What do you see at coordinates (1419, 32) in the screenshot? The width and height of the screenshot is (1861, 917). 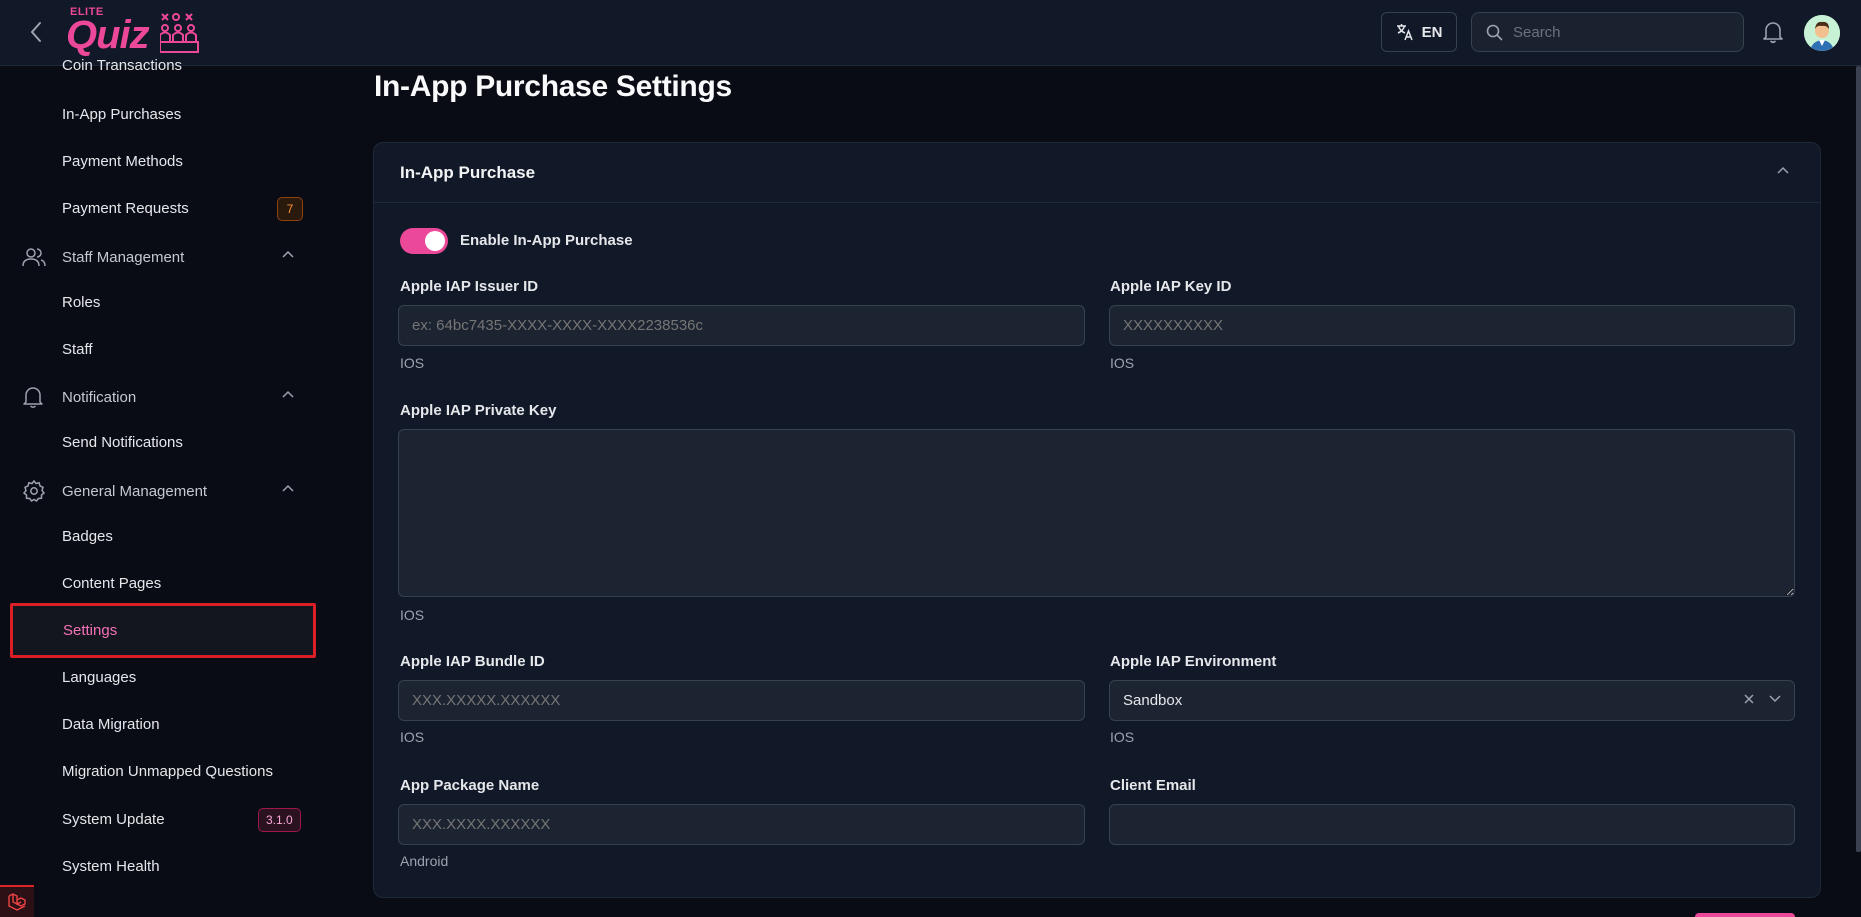 I see `language-switcher: EN` at bounding box center [1419, 32].